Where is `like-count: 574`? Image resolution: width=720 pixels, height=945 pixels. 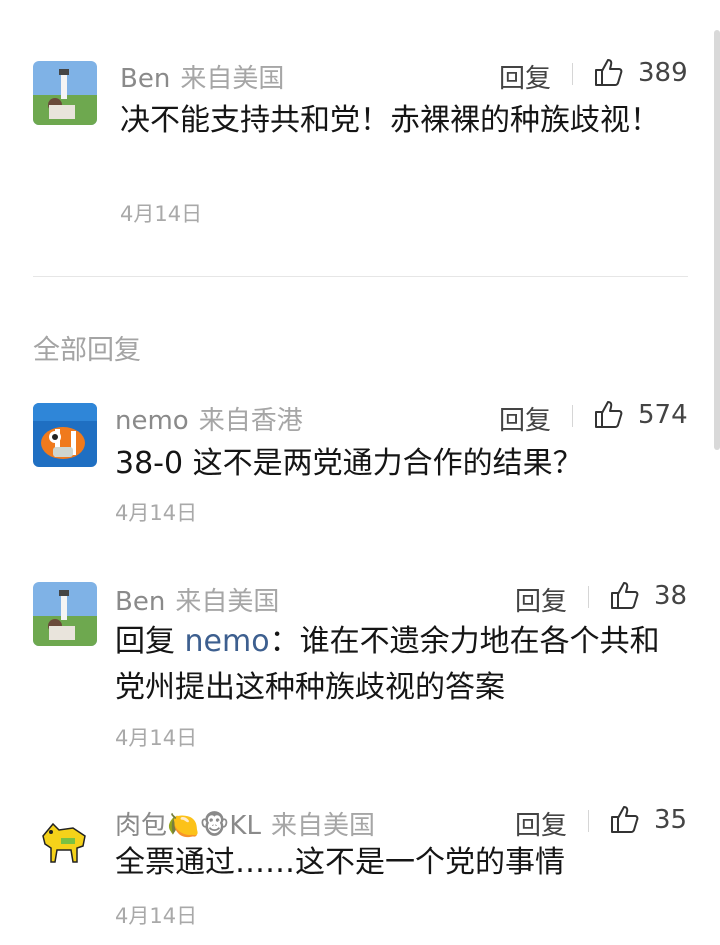
like-count: 574 is located at coordinates (663, 415).